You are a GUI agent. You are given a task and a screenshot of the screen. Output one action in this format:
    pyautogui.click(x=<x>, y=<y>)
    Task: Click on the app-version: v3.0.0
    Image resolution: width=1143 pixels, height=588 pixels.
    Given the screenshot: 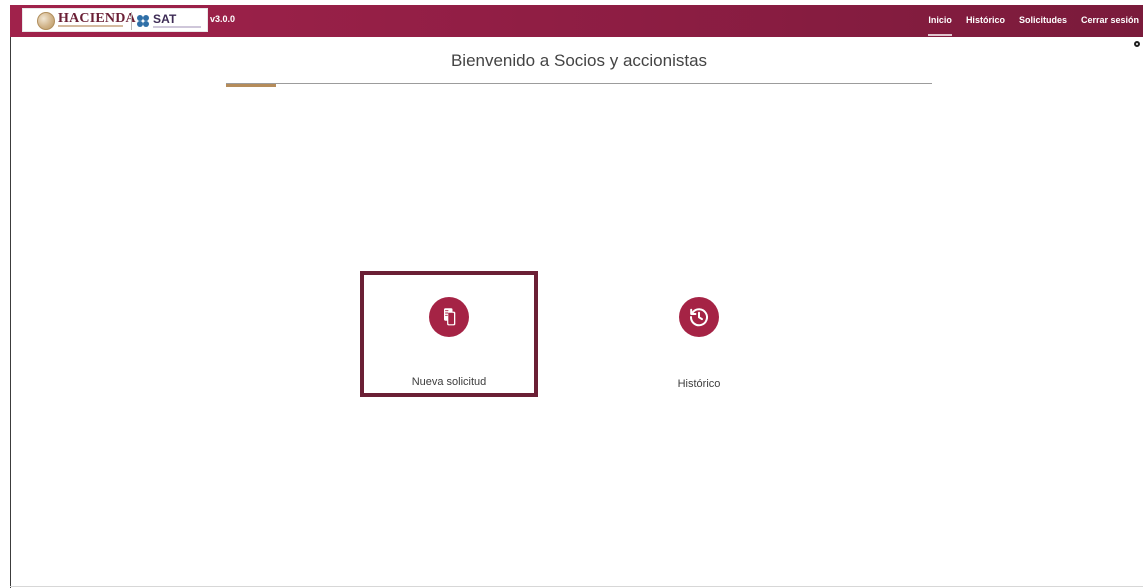 What is the action you would take?
    pyautogui.click(x=223, y=19)
    